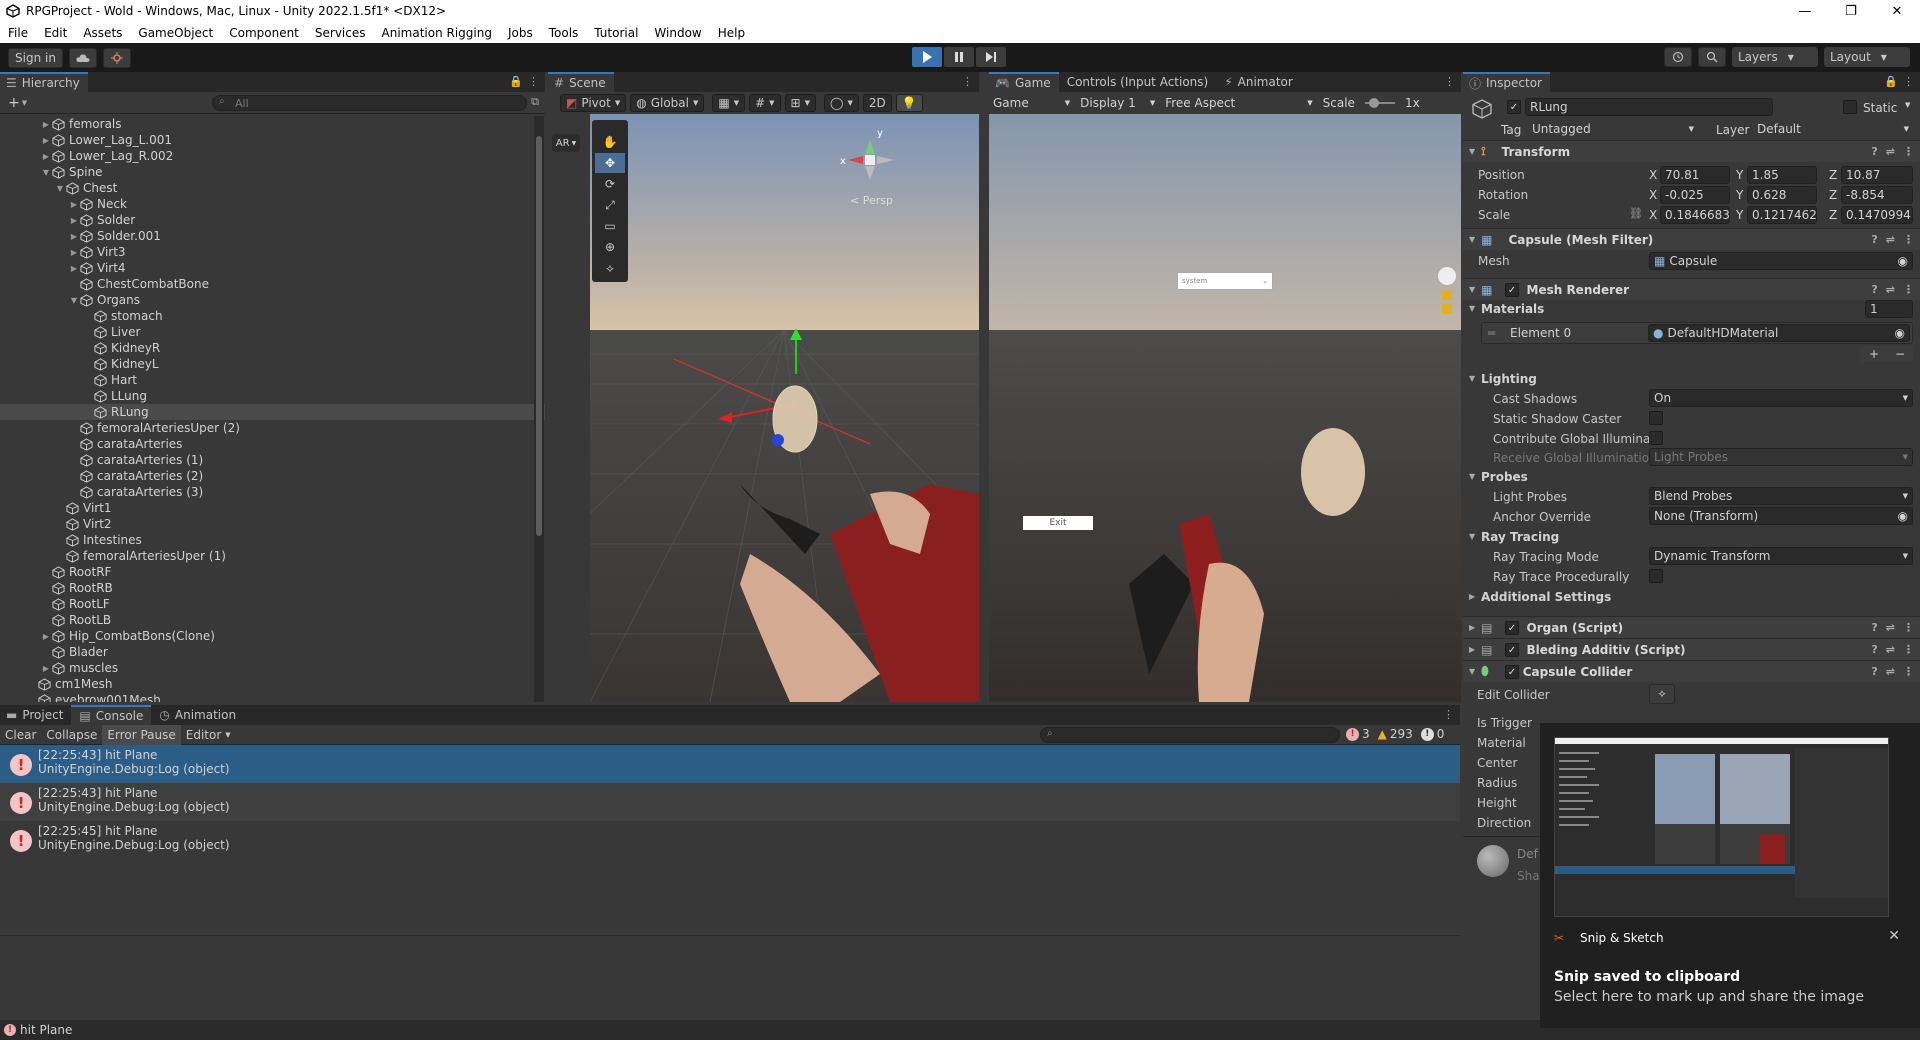 The image size is (1920, 1040). Describe the element at coordinates (272, 220) in the screenshot. I see `hierarchy-item: ▶ Solder` at that location.